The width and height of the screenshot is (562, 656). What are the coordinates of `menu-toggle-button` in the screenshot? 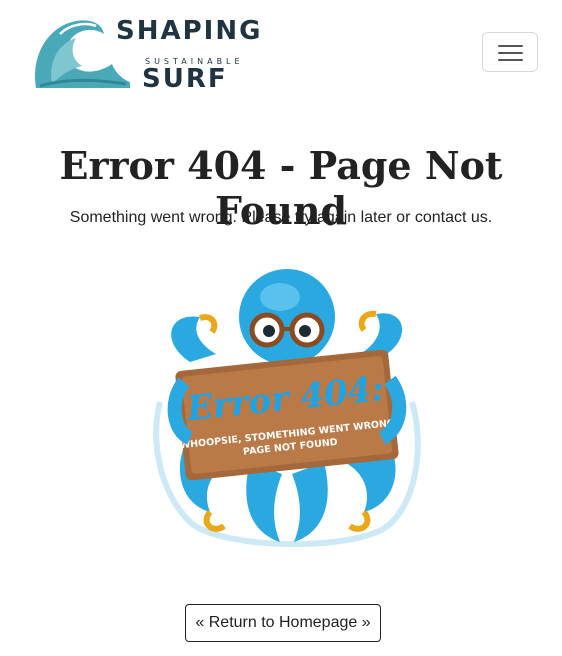 It's located at (510, 52).